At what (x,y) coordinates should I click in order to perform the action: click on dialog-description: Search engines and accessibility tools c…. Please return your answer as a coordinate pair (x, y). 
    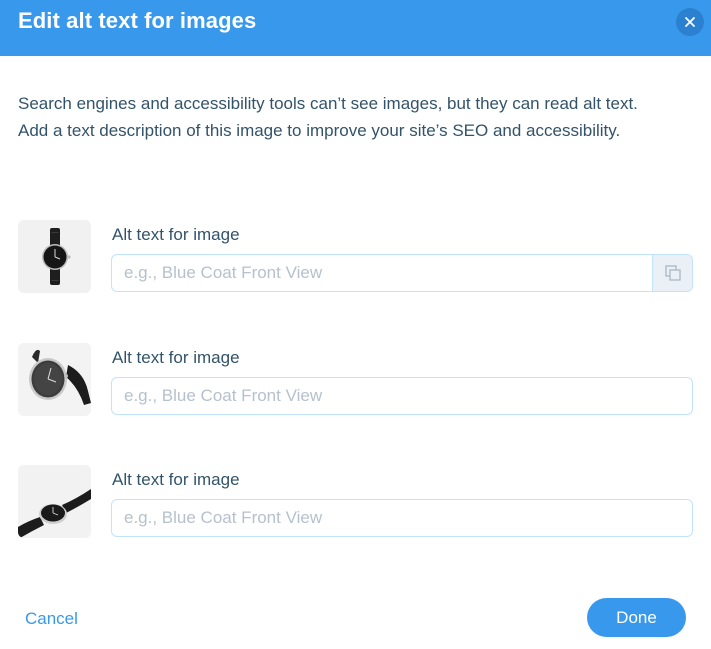
    Looking at the image, I should click on (328, 117).